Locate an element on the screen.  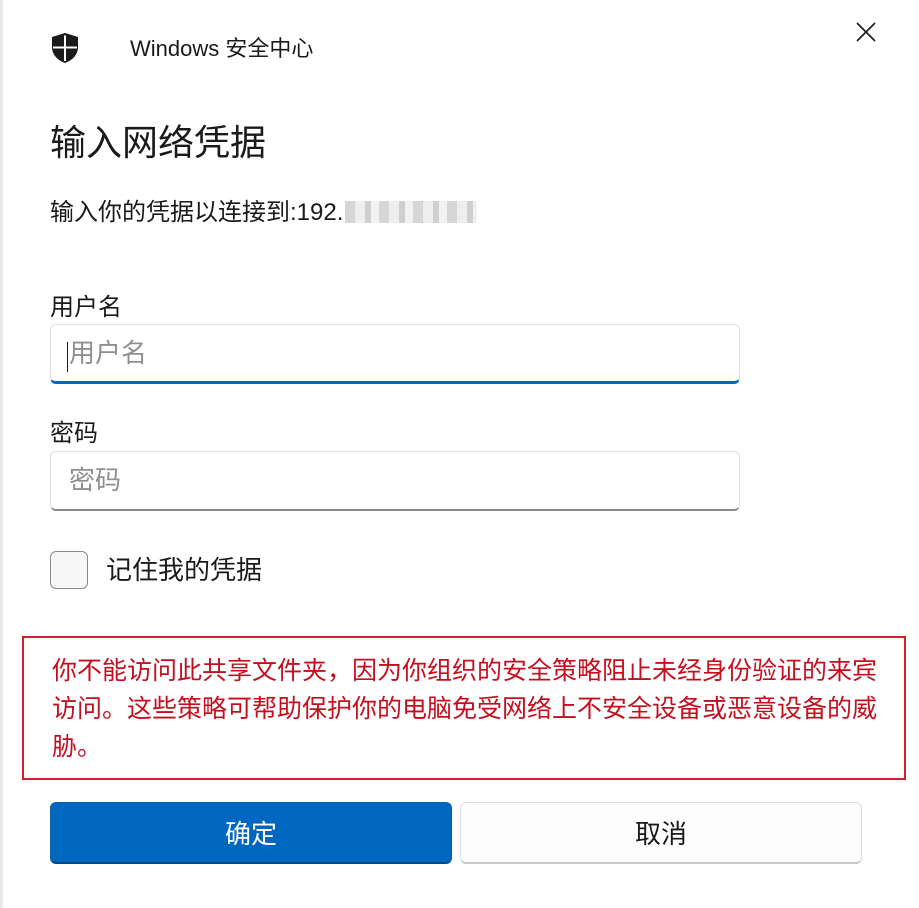
host-visible-part: 192. is located at coordinates (320, 212).